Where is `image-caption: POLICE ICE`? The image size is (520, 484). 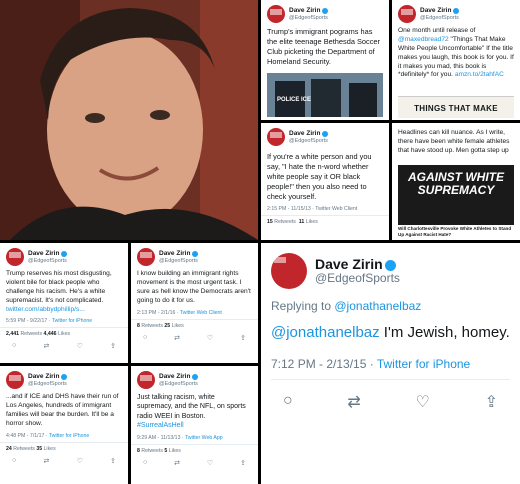 image-caption: POLICE ICE is located at coordinates (294, 100).